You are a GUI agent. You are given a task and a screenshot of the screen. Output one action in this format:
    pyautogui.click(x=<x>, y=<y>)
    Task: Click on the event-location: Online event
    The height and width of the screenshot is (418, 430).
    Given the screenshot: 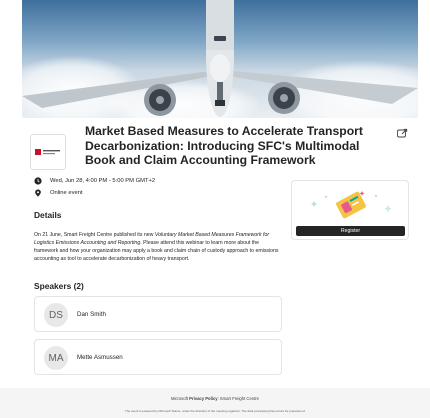 What is the action you would take?
    pyautogui.click(x=66, y=193)
    